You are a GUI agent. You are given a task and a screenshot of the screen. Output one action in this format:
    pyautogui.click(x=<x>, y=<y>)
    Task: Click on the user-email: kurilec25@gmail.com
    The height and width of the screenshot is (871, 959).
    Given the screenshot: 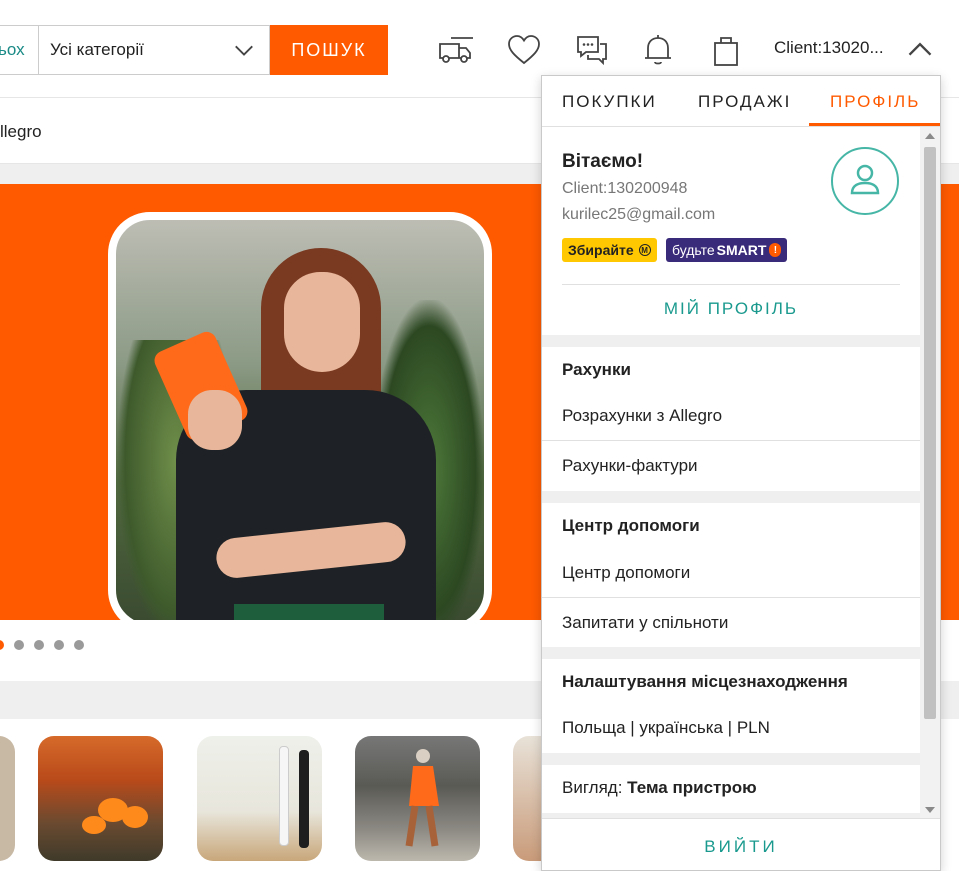 What is the action you would take?
    pyautogui.click(x=639, y=214)
    